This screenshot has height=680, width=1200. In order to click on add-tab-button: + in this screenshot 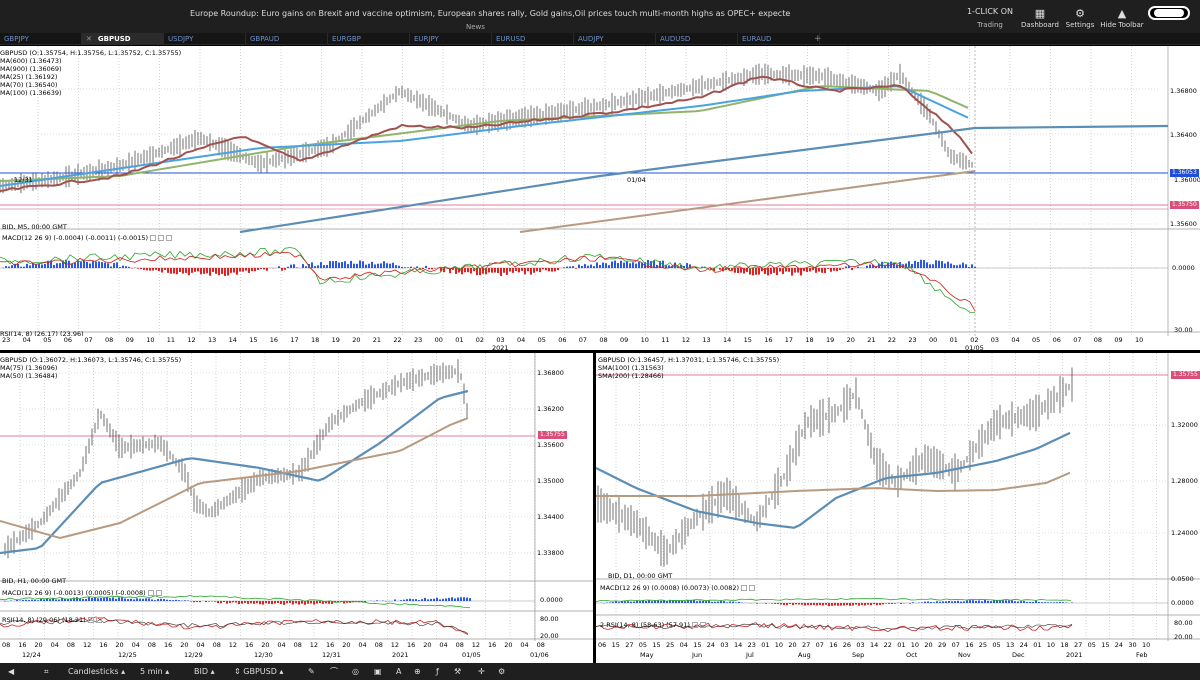, I will do `click(818, 39)`.